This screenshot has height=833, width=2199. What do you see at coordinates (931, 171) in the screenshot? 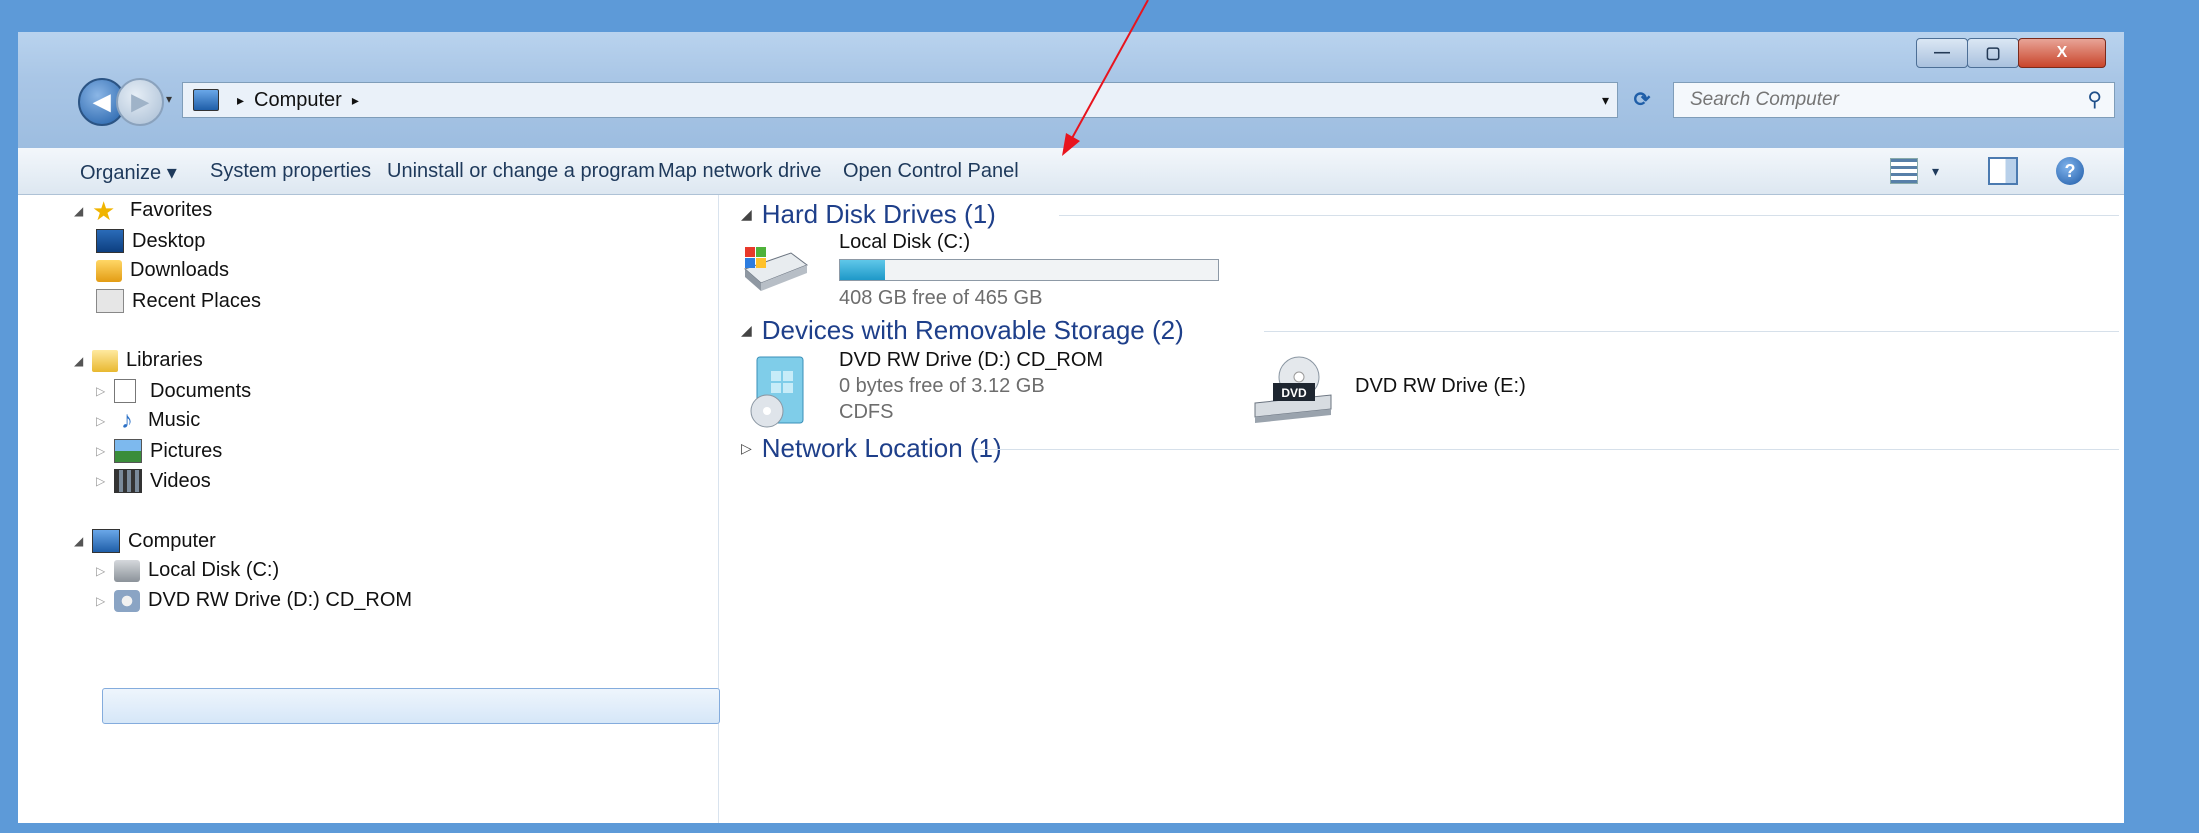
I see `open-control-panel-button: Open Control Panel` at bounding box center [931, 171].